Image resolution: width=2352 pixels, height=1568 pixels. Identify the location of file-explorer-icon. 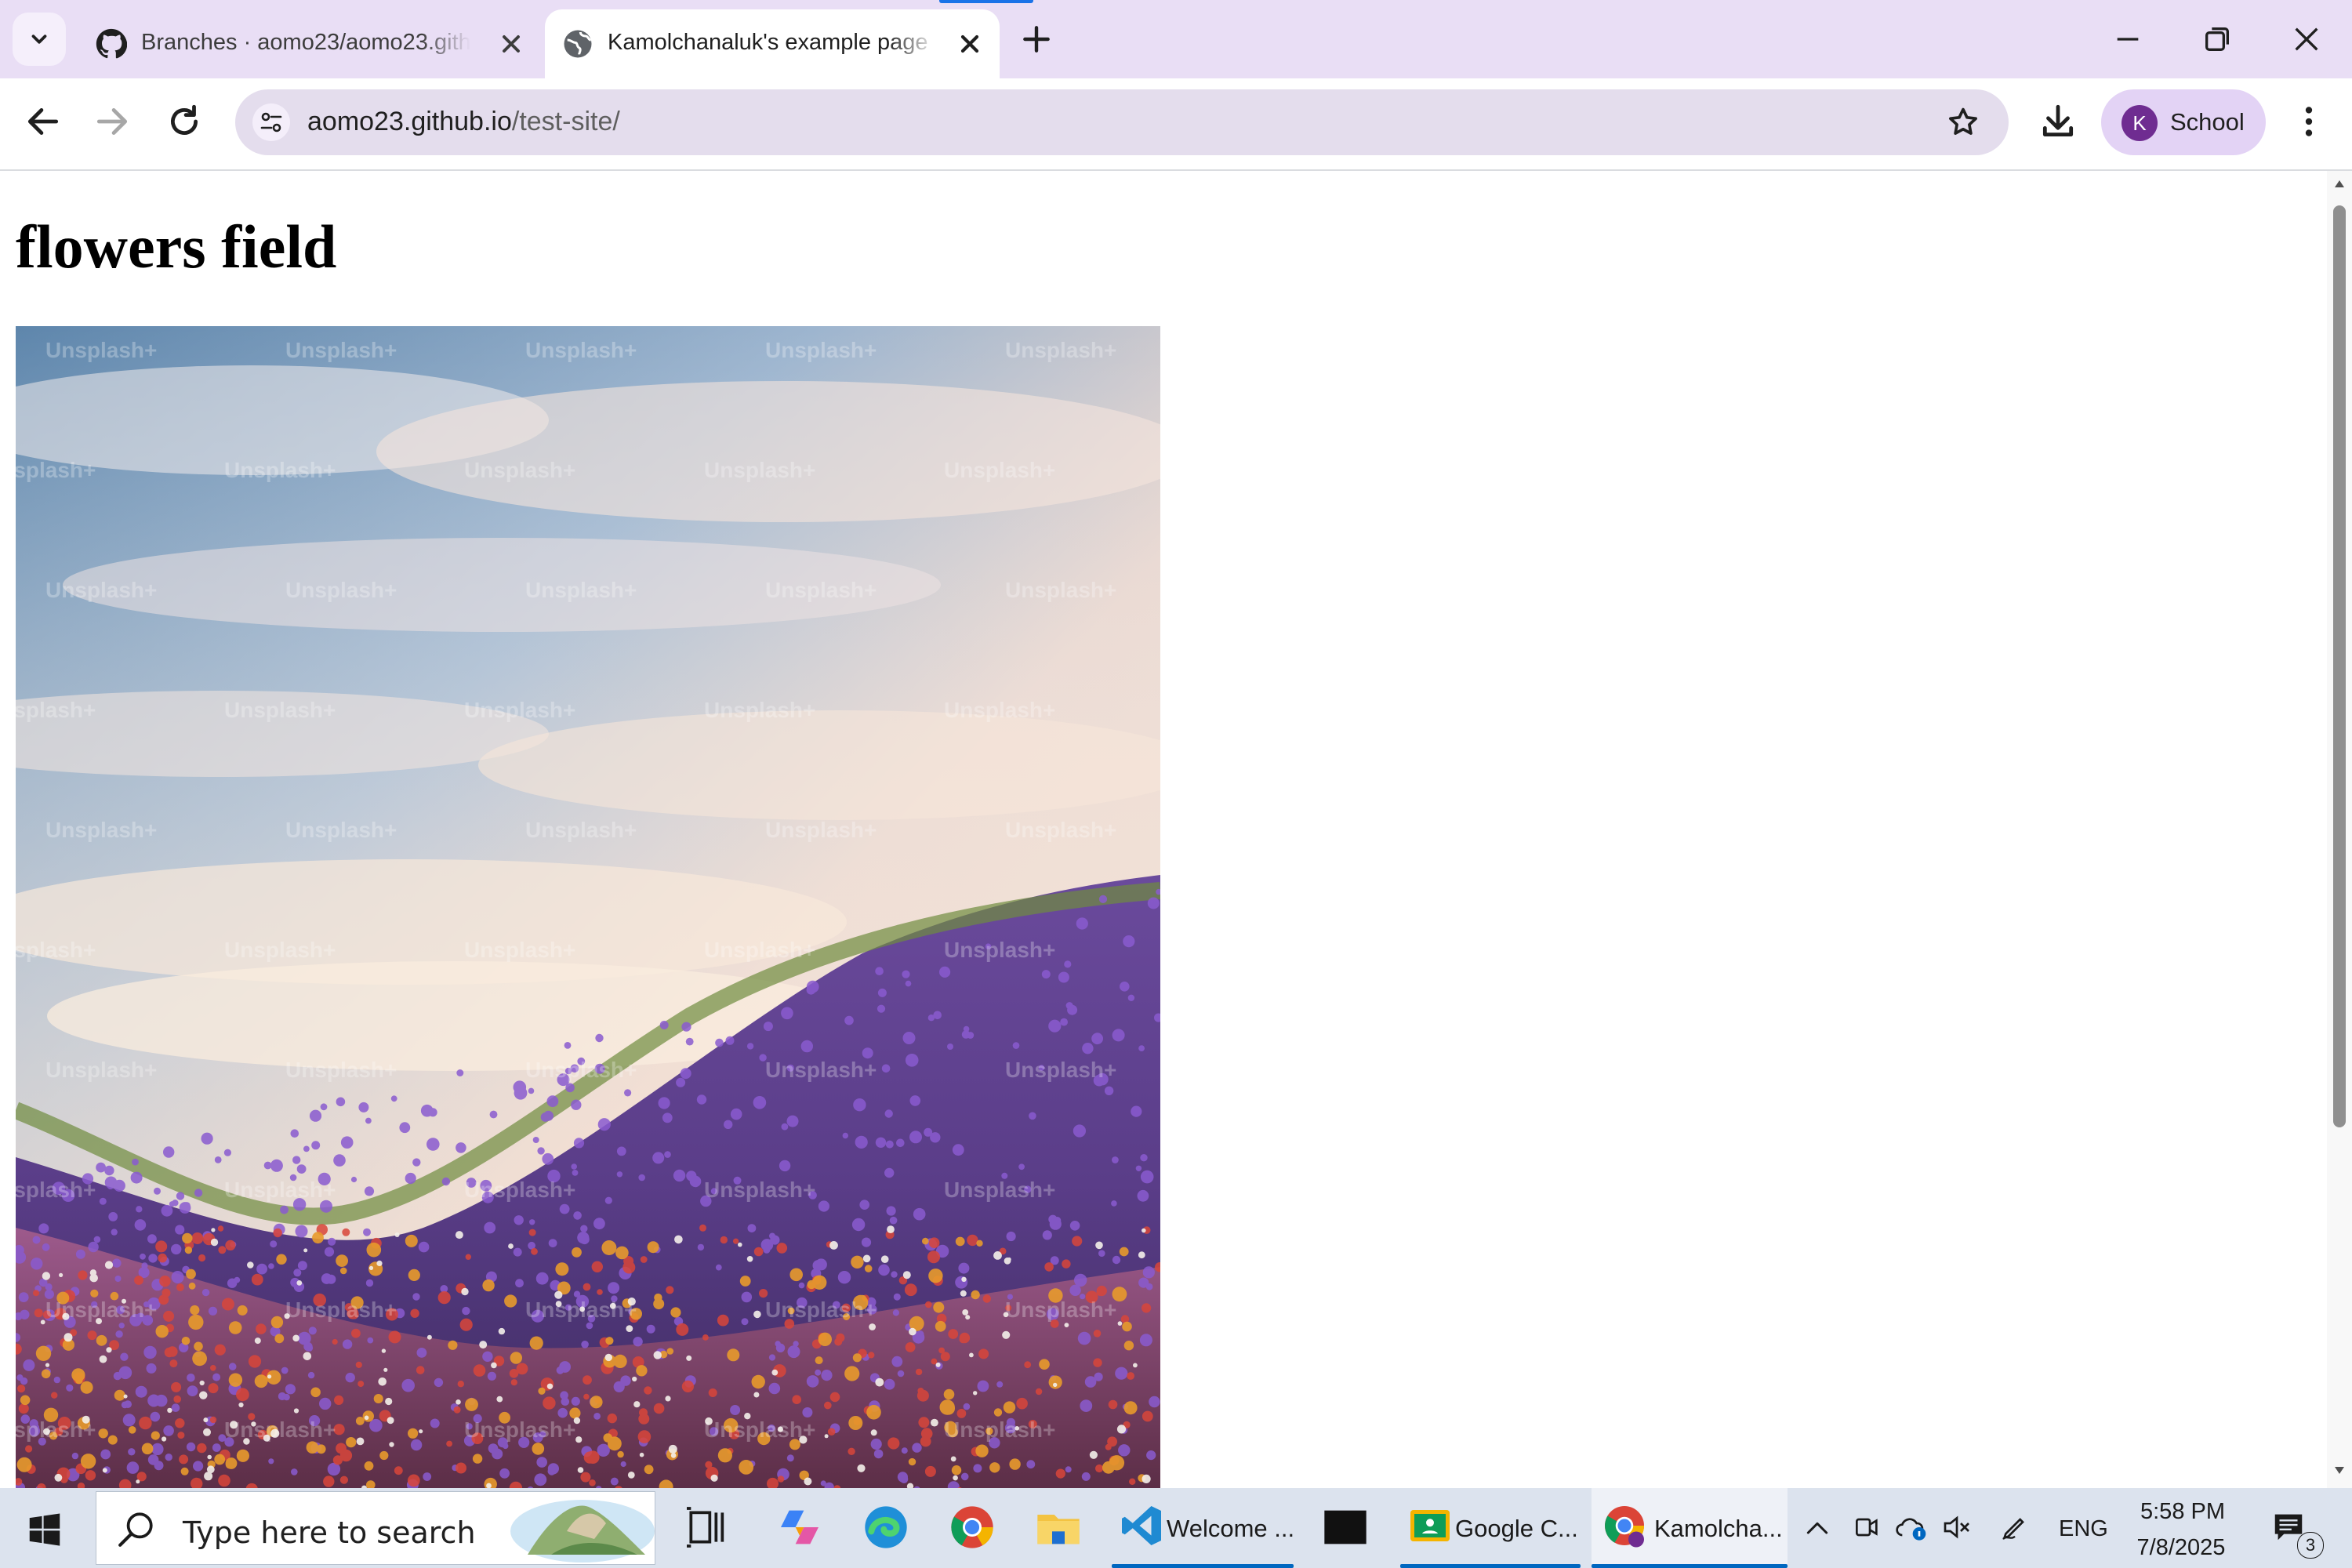
(1058, 1527).